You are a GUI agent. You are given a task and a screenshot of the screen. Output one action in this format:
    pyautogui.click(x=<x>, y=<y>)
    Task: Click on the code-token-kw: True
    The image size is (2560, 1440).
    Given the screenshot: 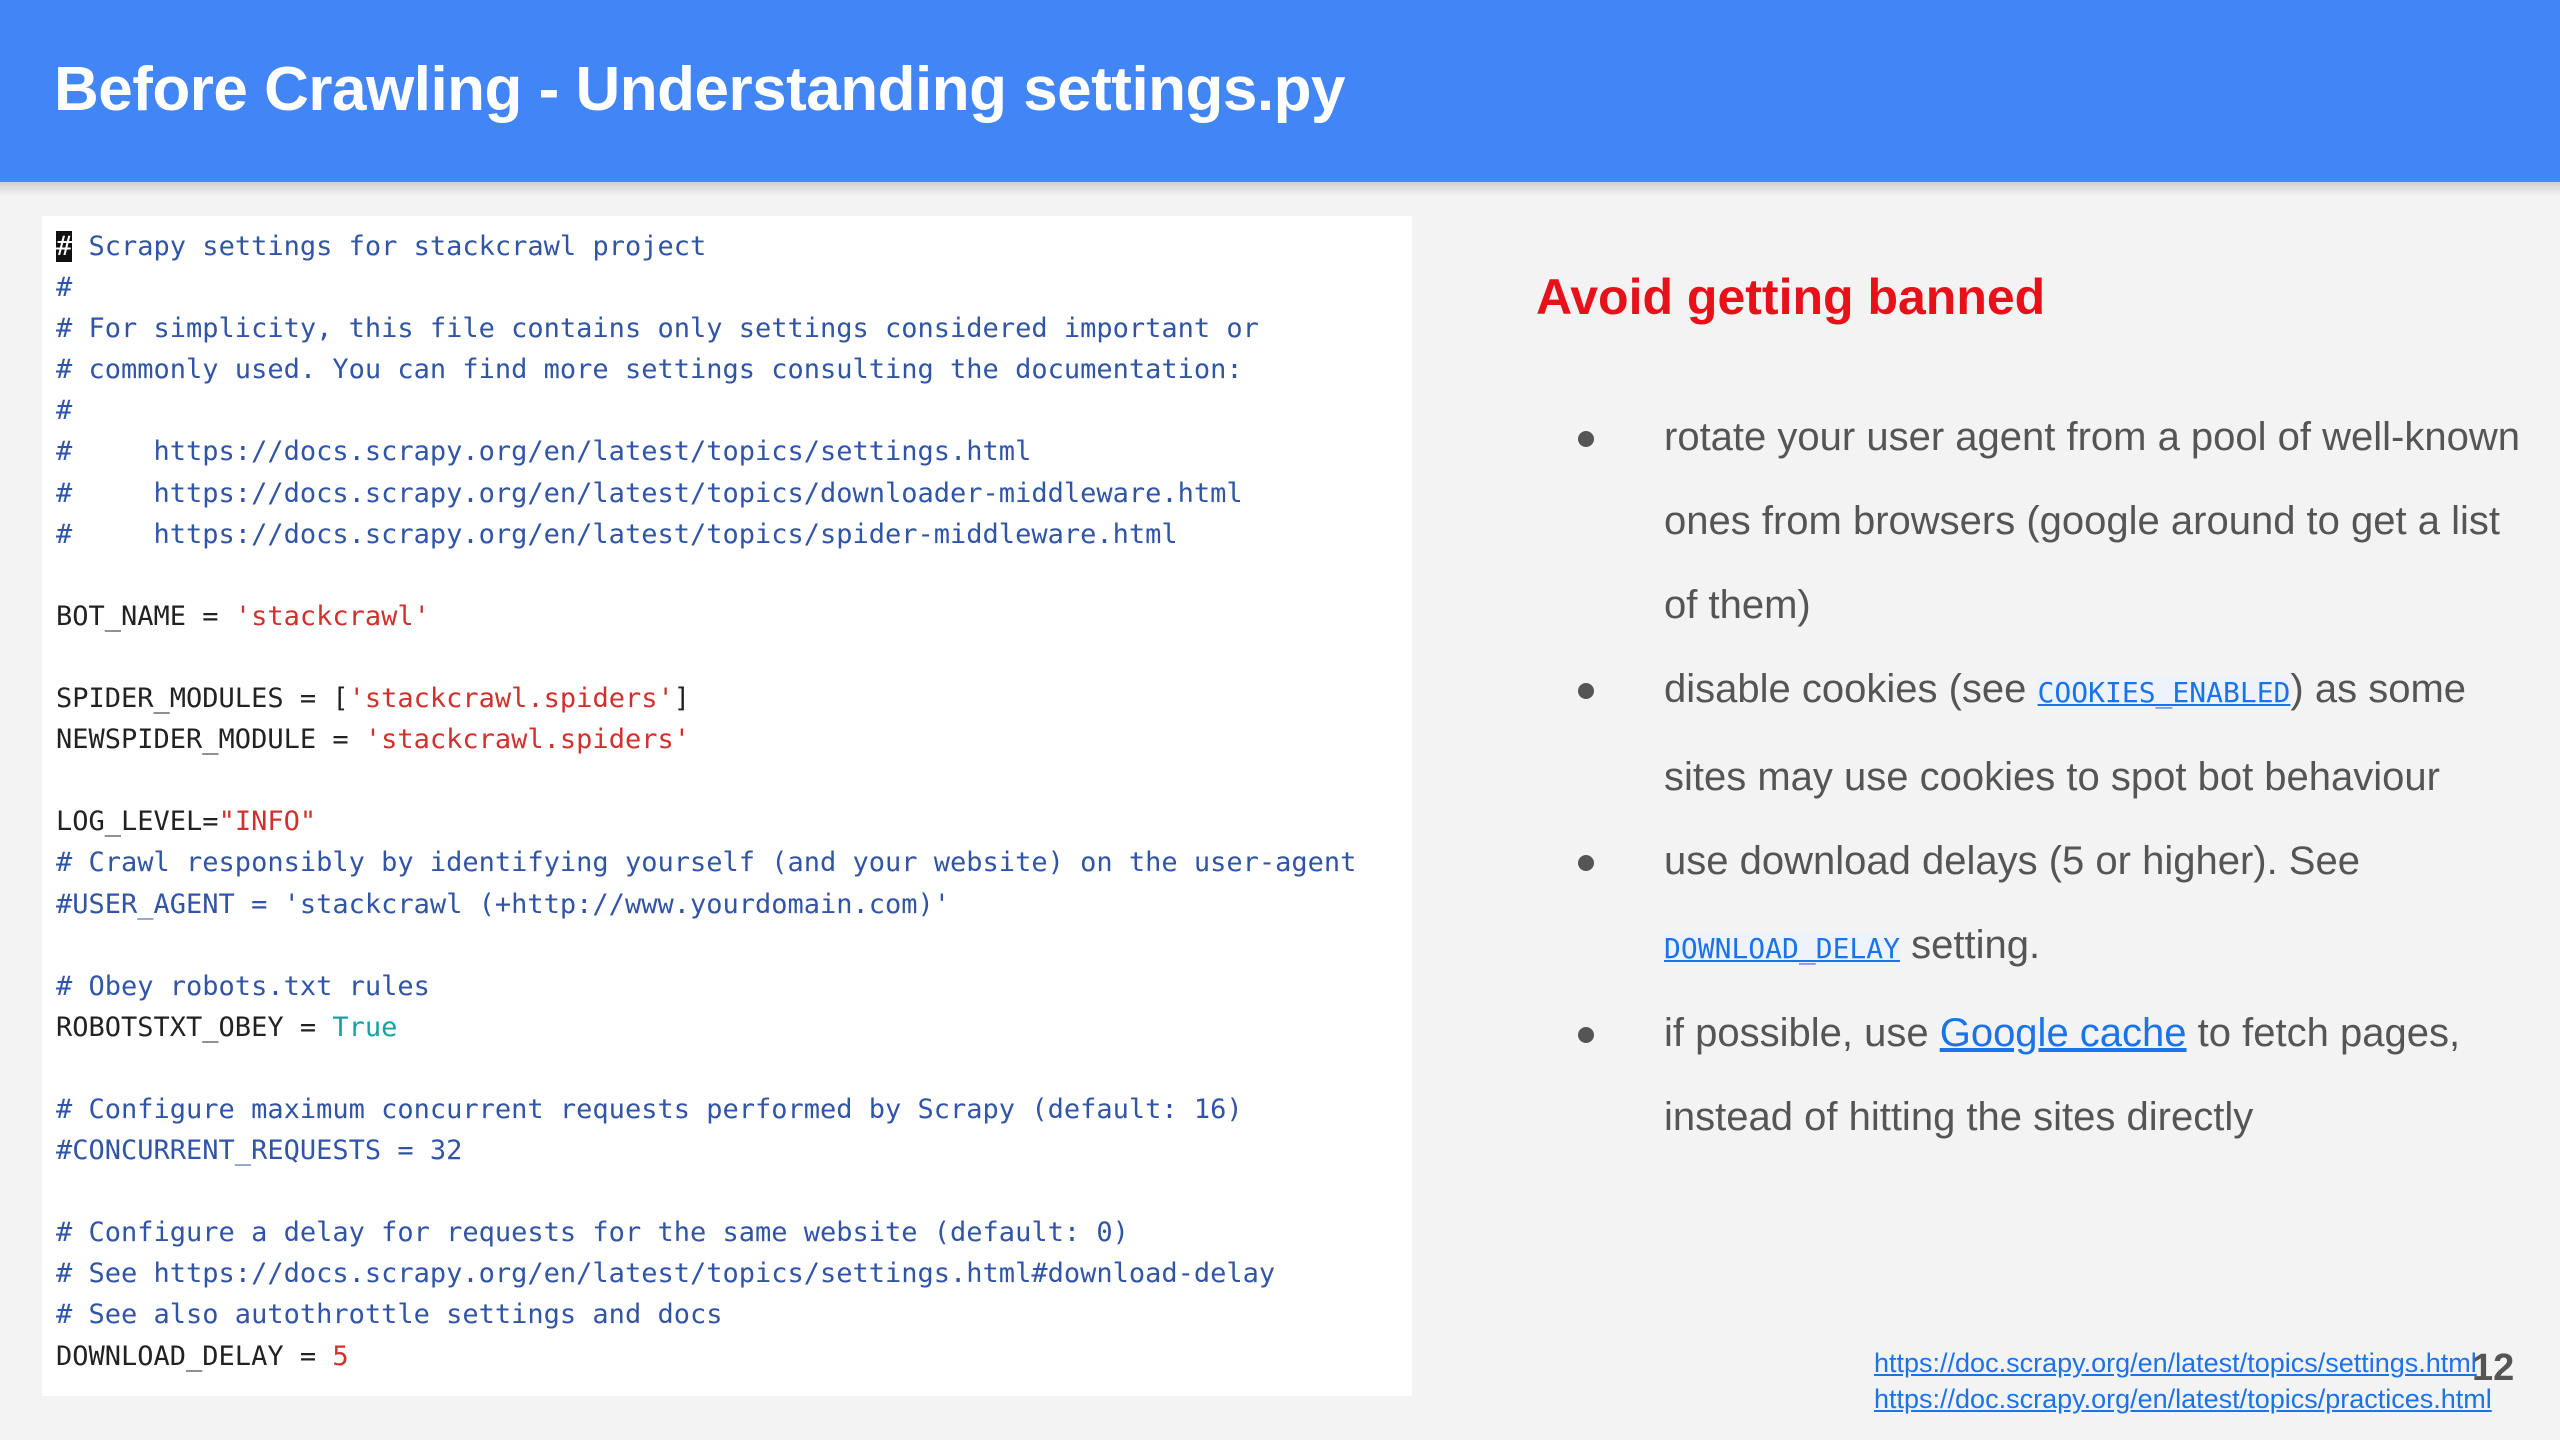 What is the action you would take?
    pyautogui.click(x=365, y=1027)
    